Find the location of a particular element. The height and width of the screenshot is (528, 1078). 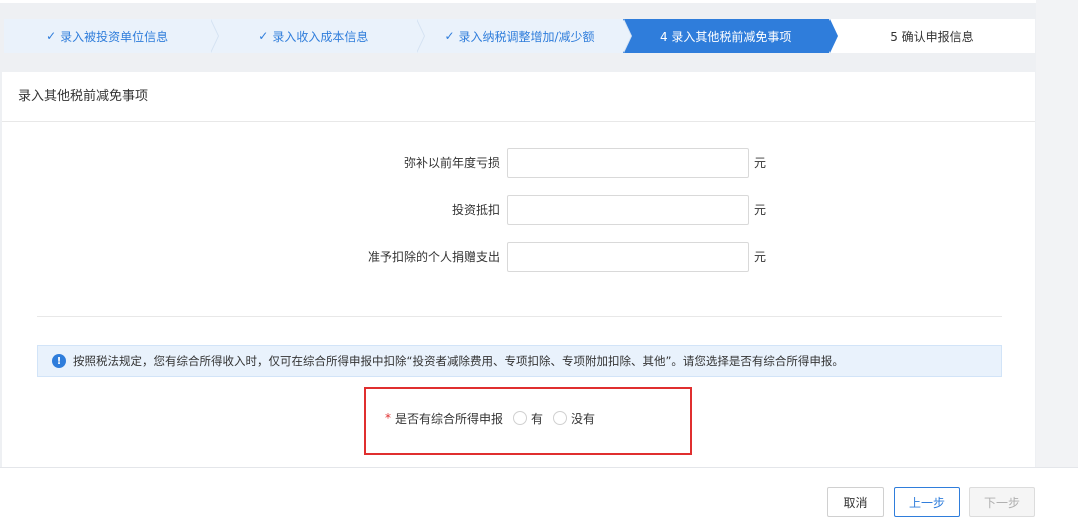

step-2: ✓ 录入收入成本信息 is located at coordinates (318, 36).